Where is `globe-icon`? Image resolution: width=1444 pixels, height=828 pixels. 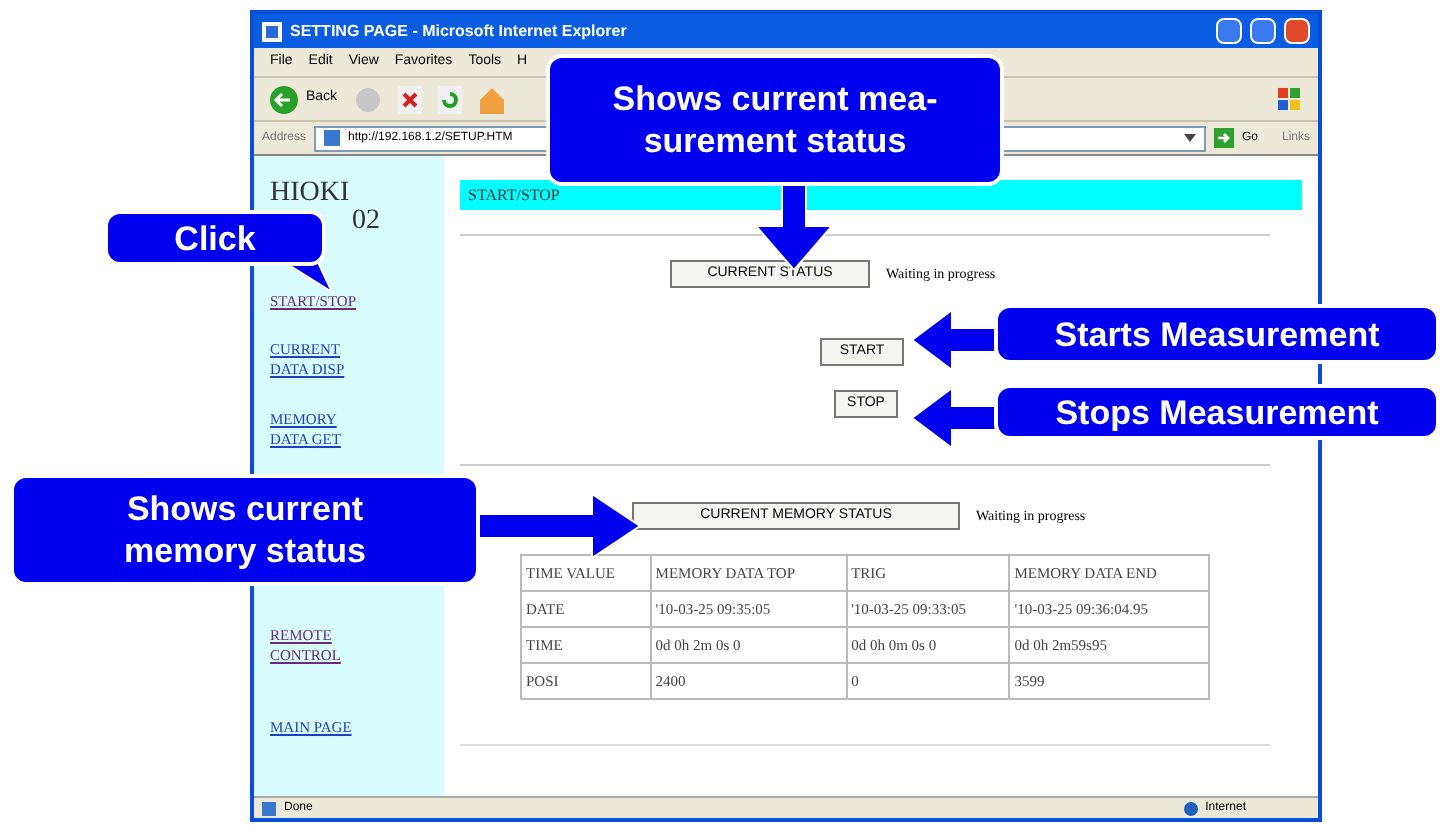
globe-icon is located at coordinates (1190, 808).